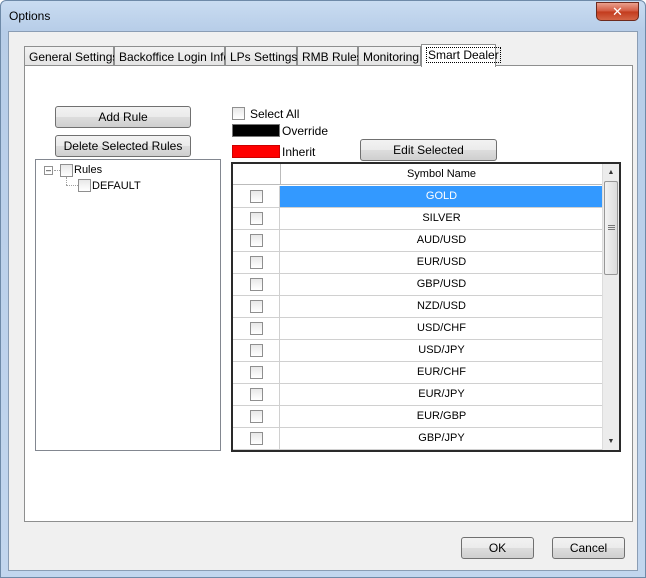 This screenshot has height=578, width=646. Describe the element at coordinates (441, 372) in the screenshot. I see `symbol-name-cell: EUR/CHF` at that location.